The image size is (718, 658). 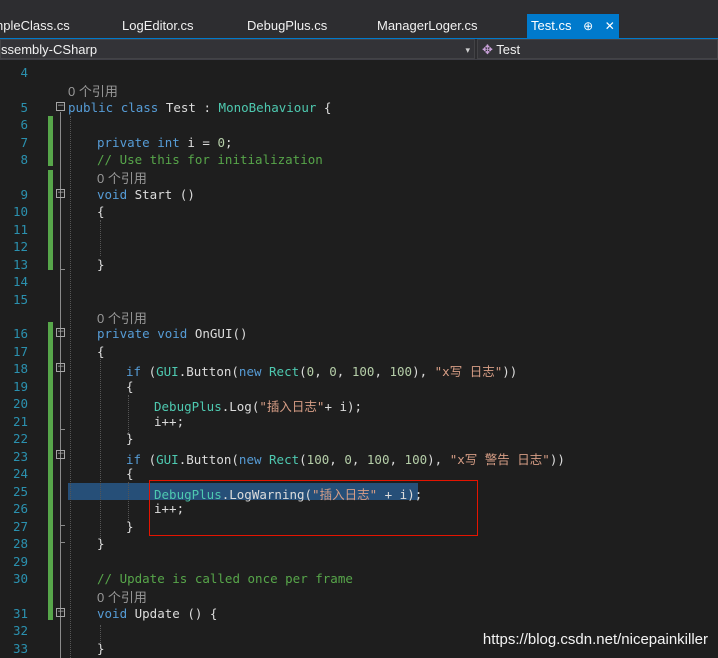 What do you see at coordinates (20, 648) in the screenshot?
I see `line-number: 33` at bounding box center [20, 648].